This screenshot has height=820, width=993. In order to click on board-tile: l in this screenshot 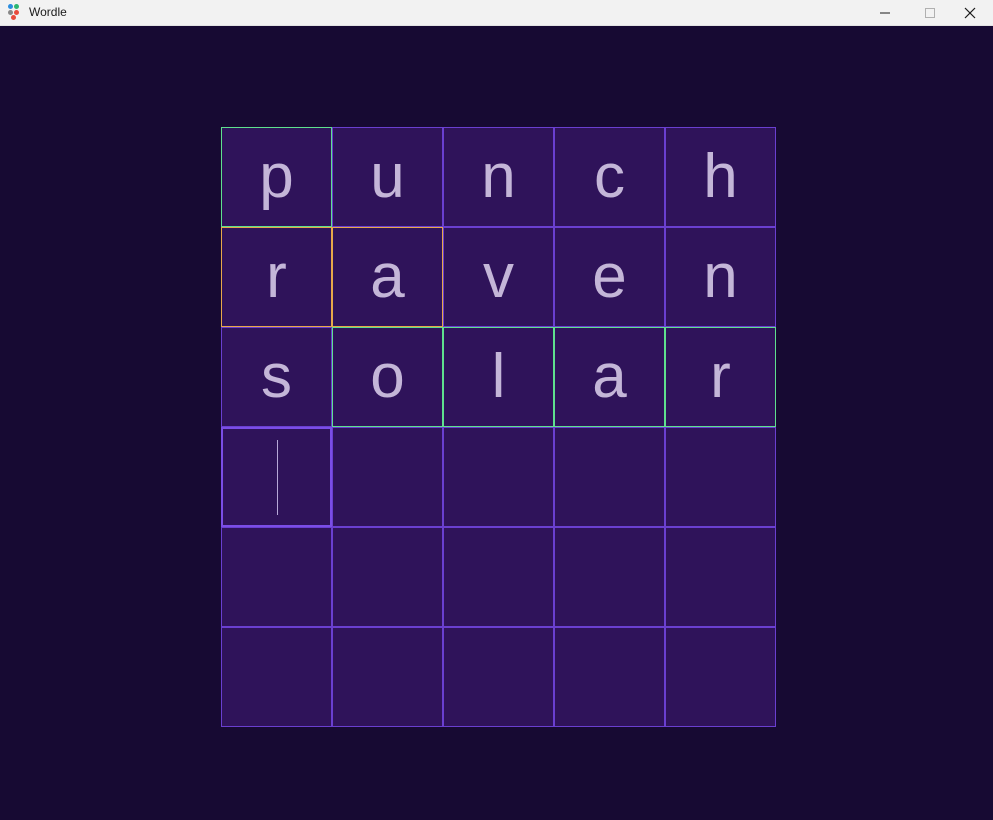, I will do `click(498, 377)`.